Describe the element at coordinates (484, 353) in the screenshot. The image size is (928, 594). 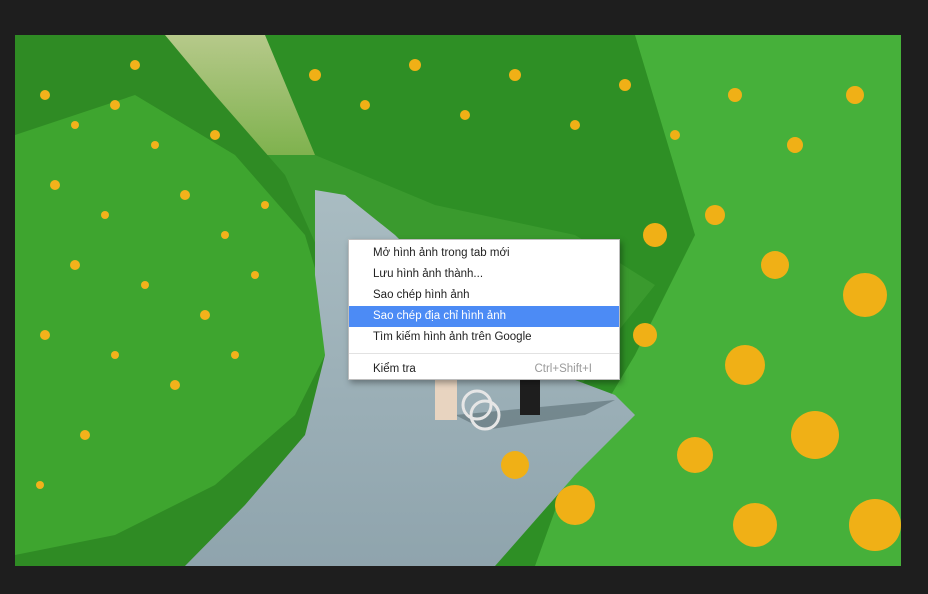
I see `menu-separator` at that location.